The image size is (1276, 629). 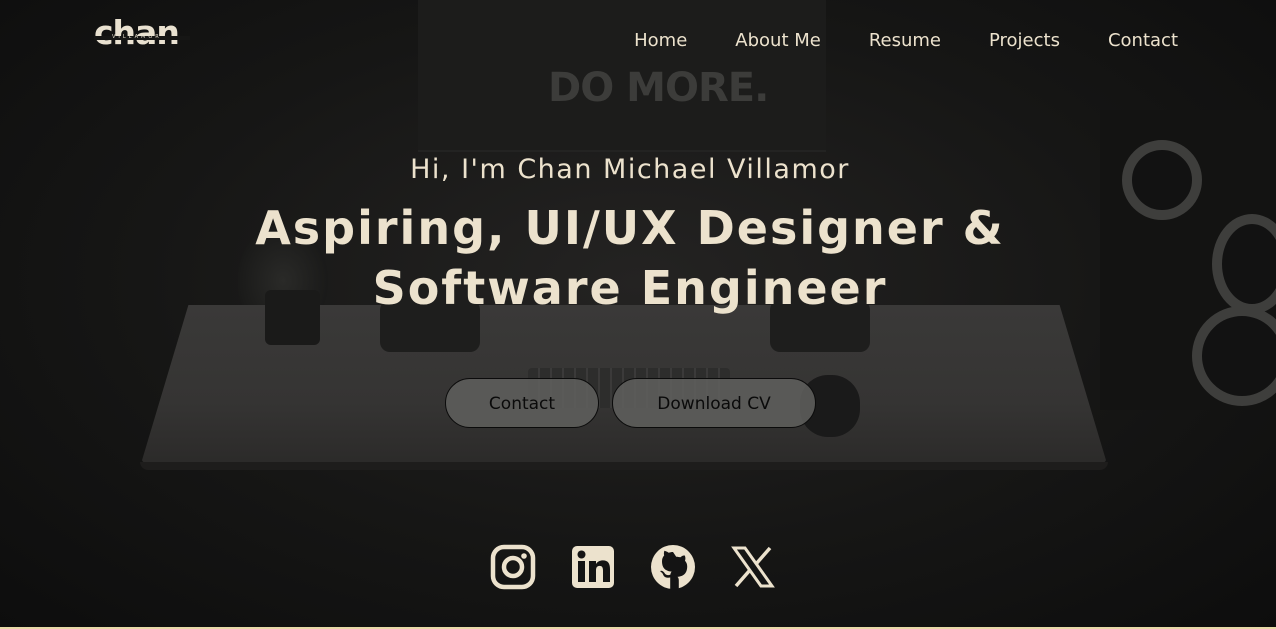 What do you see at coordinates (673, 567) in the screenshot?
I see `github-icon` at bounding box center [673, 567].